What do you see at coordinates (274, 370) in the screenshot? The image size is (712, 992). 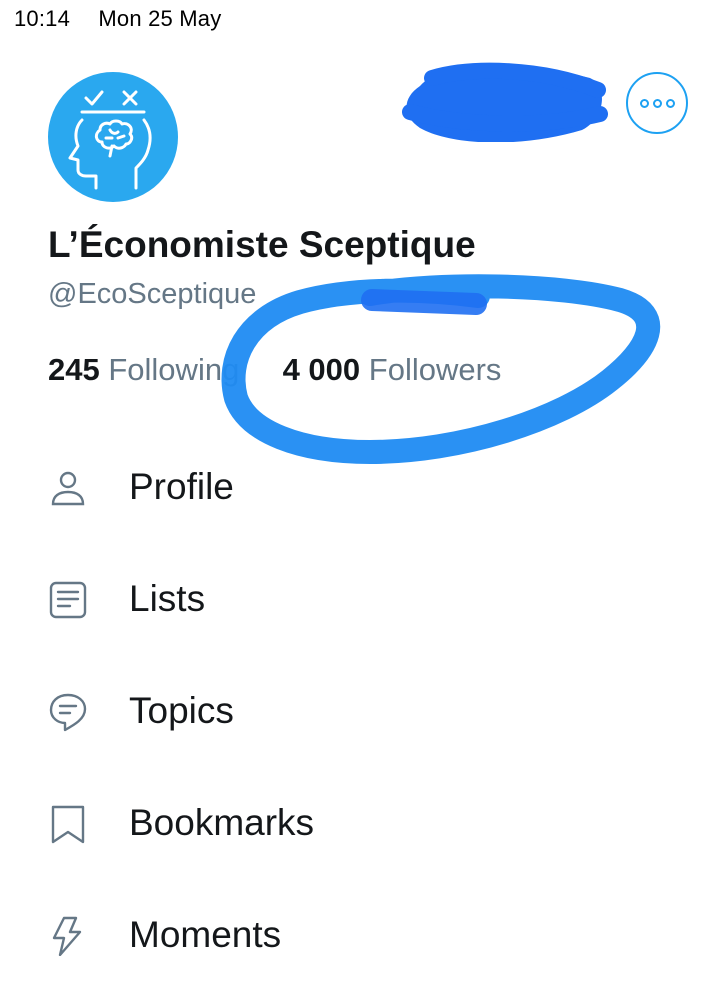 I see `follow-stats: 245 Following 4 000 Followers` at bounding box center [274, 370].